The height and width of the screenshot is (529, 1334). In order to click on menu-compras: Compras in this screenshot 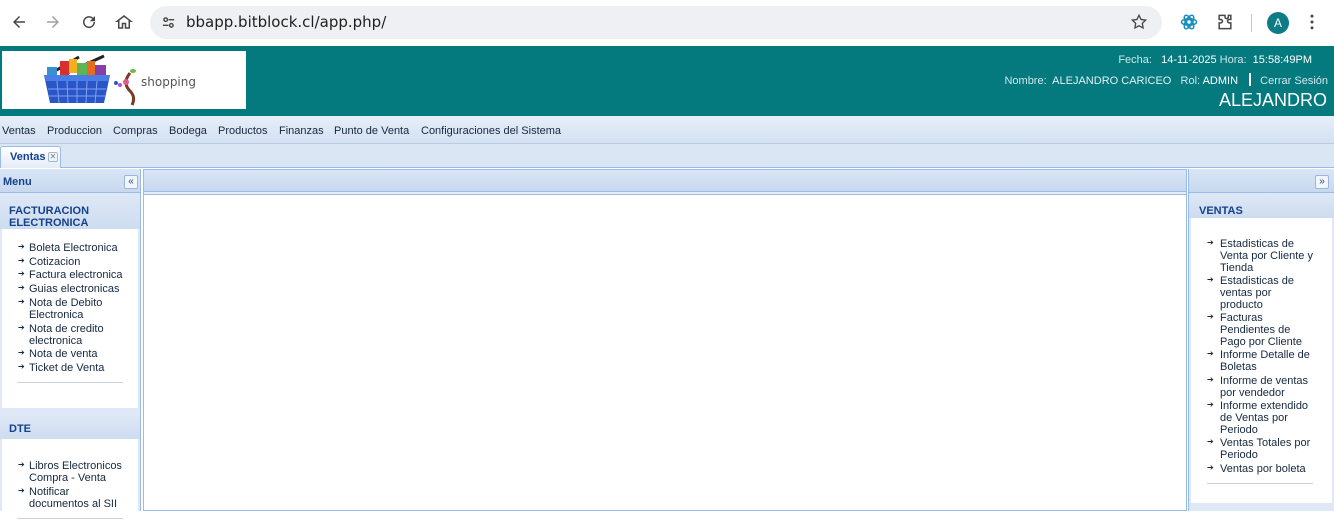, I will do `click(135, 131)`.